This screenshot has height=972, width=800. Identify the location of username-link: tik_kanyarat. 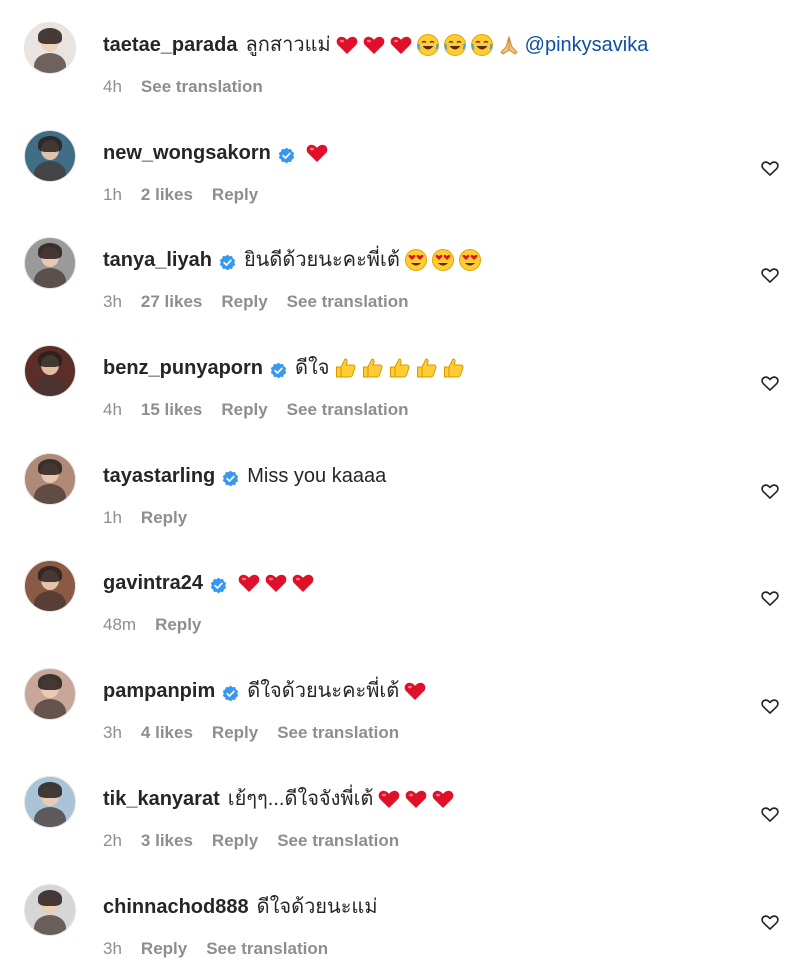
(161, 799).